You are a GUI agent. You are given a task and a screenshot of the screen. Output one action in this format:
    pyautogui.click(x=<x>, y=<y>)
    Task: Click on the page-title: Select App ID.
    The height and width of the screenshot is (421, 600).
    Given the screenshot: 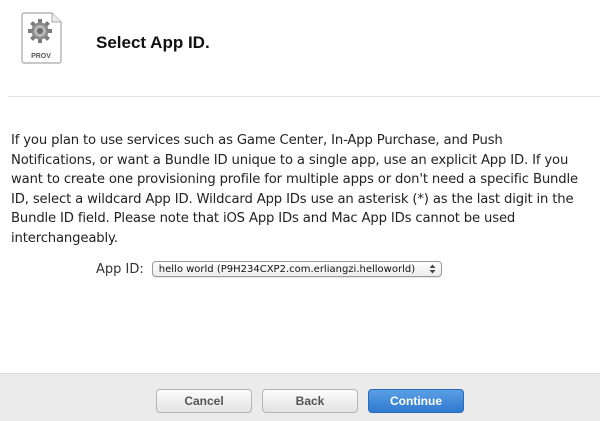 What is the action you would take?
    pyautogui.click(x=153, y=42)
    